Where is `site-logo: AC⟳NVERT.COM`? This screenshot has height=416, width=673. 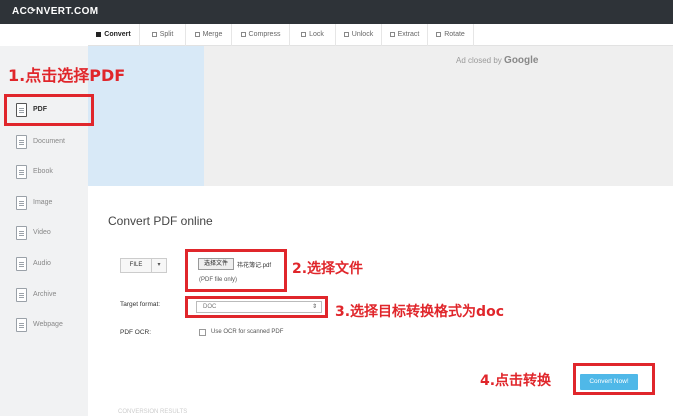 site-logo: AC⟳NVERT.COM is located at coordinates (55, 11).